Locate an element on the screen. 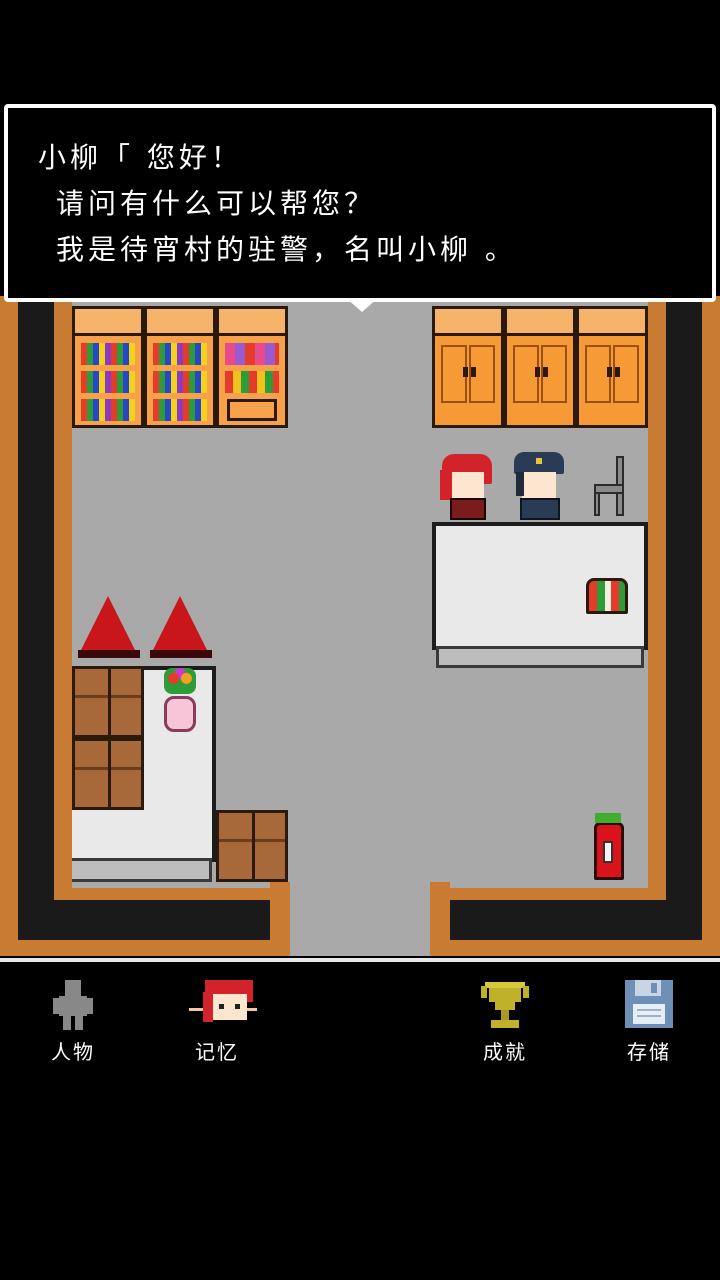 The height and width of the screenshot is (1280, 720). bottom-right-trim is located at coordinates (440, 919).